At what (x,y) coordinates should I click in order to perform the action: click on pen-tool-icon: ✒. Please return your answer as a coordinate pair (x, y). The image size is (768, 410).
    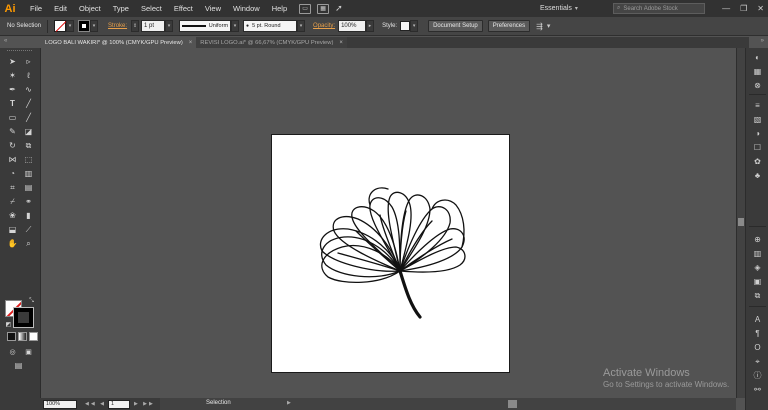
    Looking at the image, I should click on (12, 89).